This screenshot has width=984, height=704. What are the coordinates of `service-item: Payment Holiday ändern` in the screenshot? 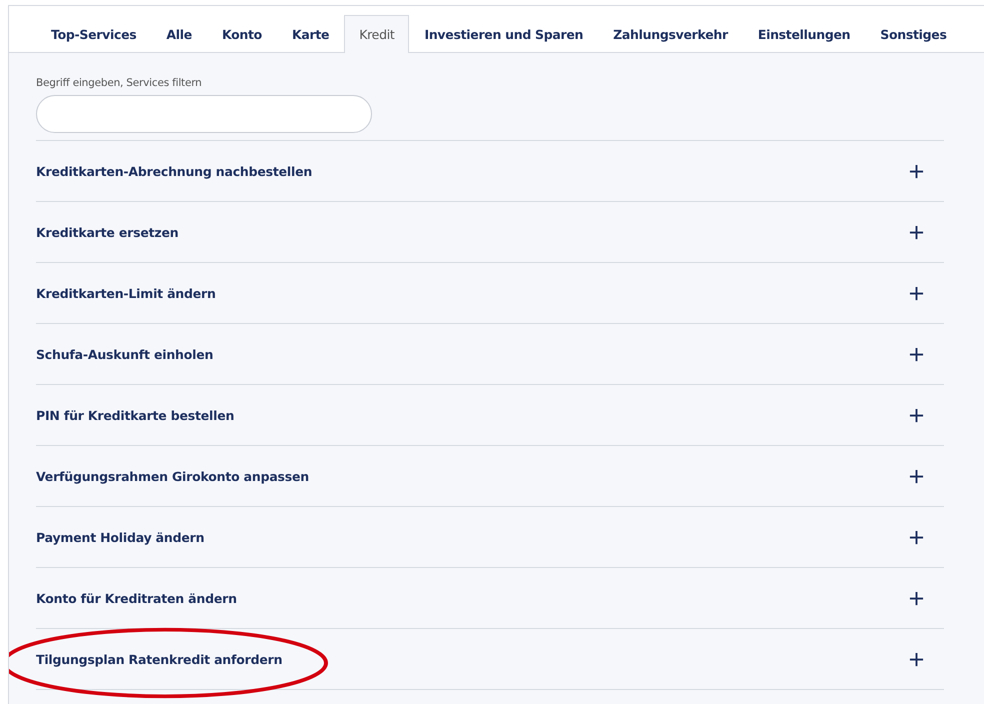 It's located at (120, 537).